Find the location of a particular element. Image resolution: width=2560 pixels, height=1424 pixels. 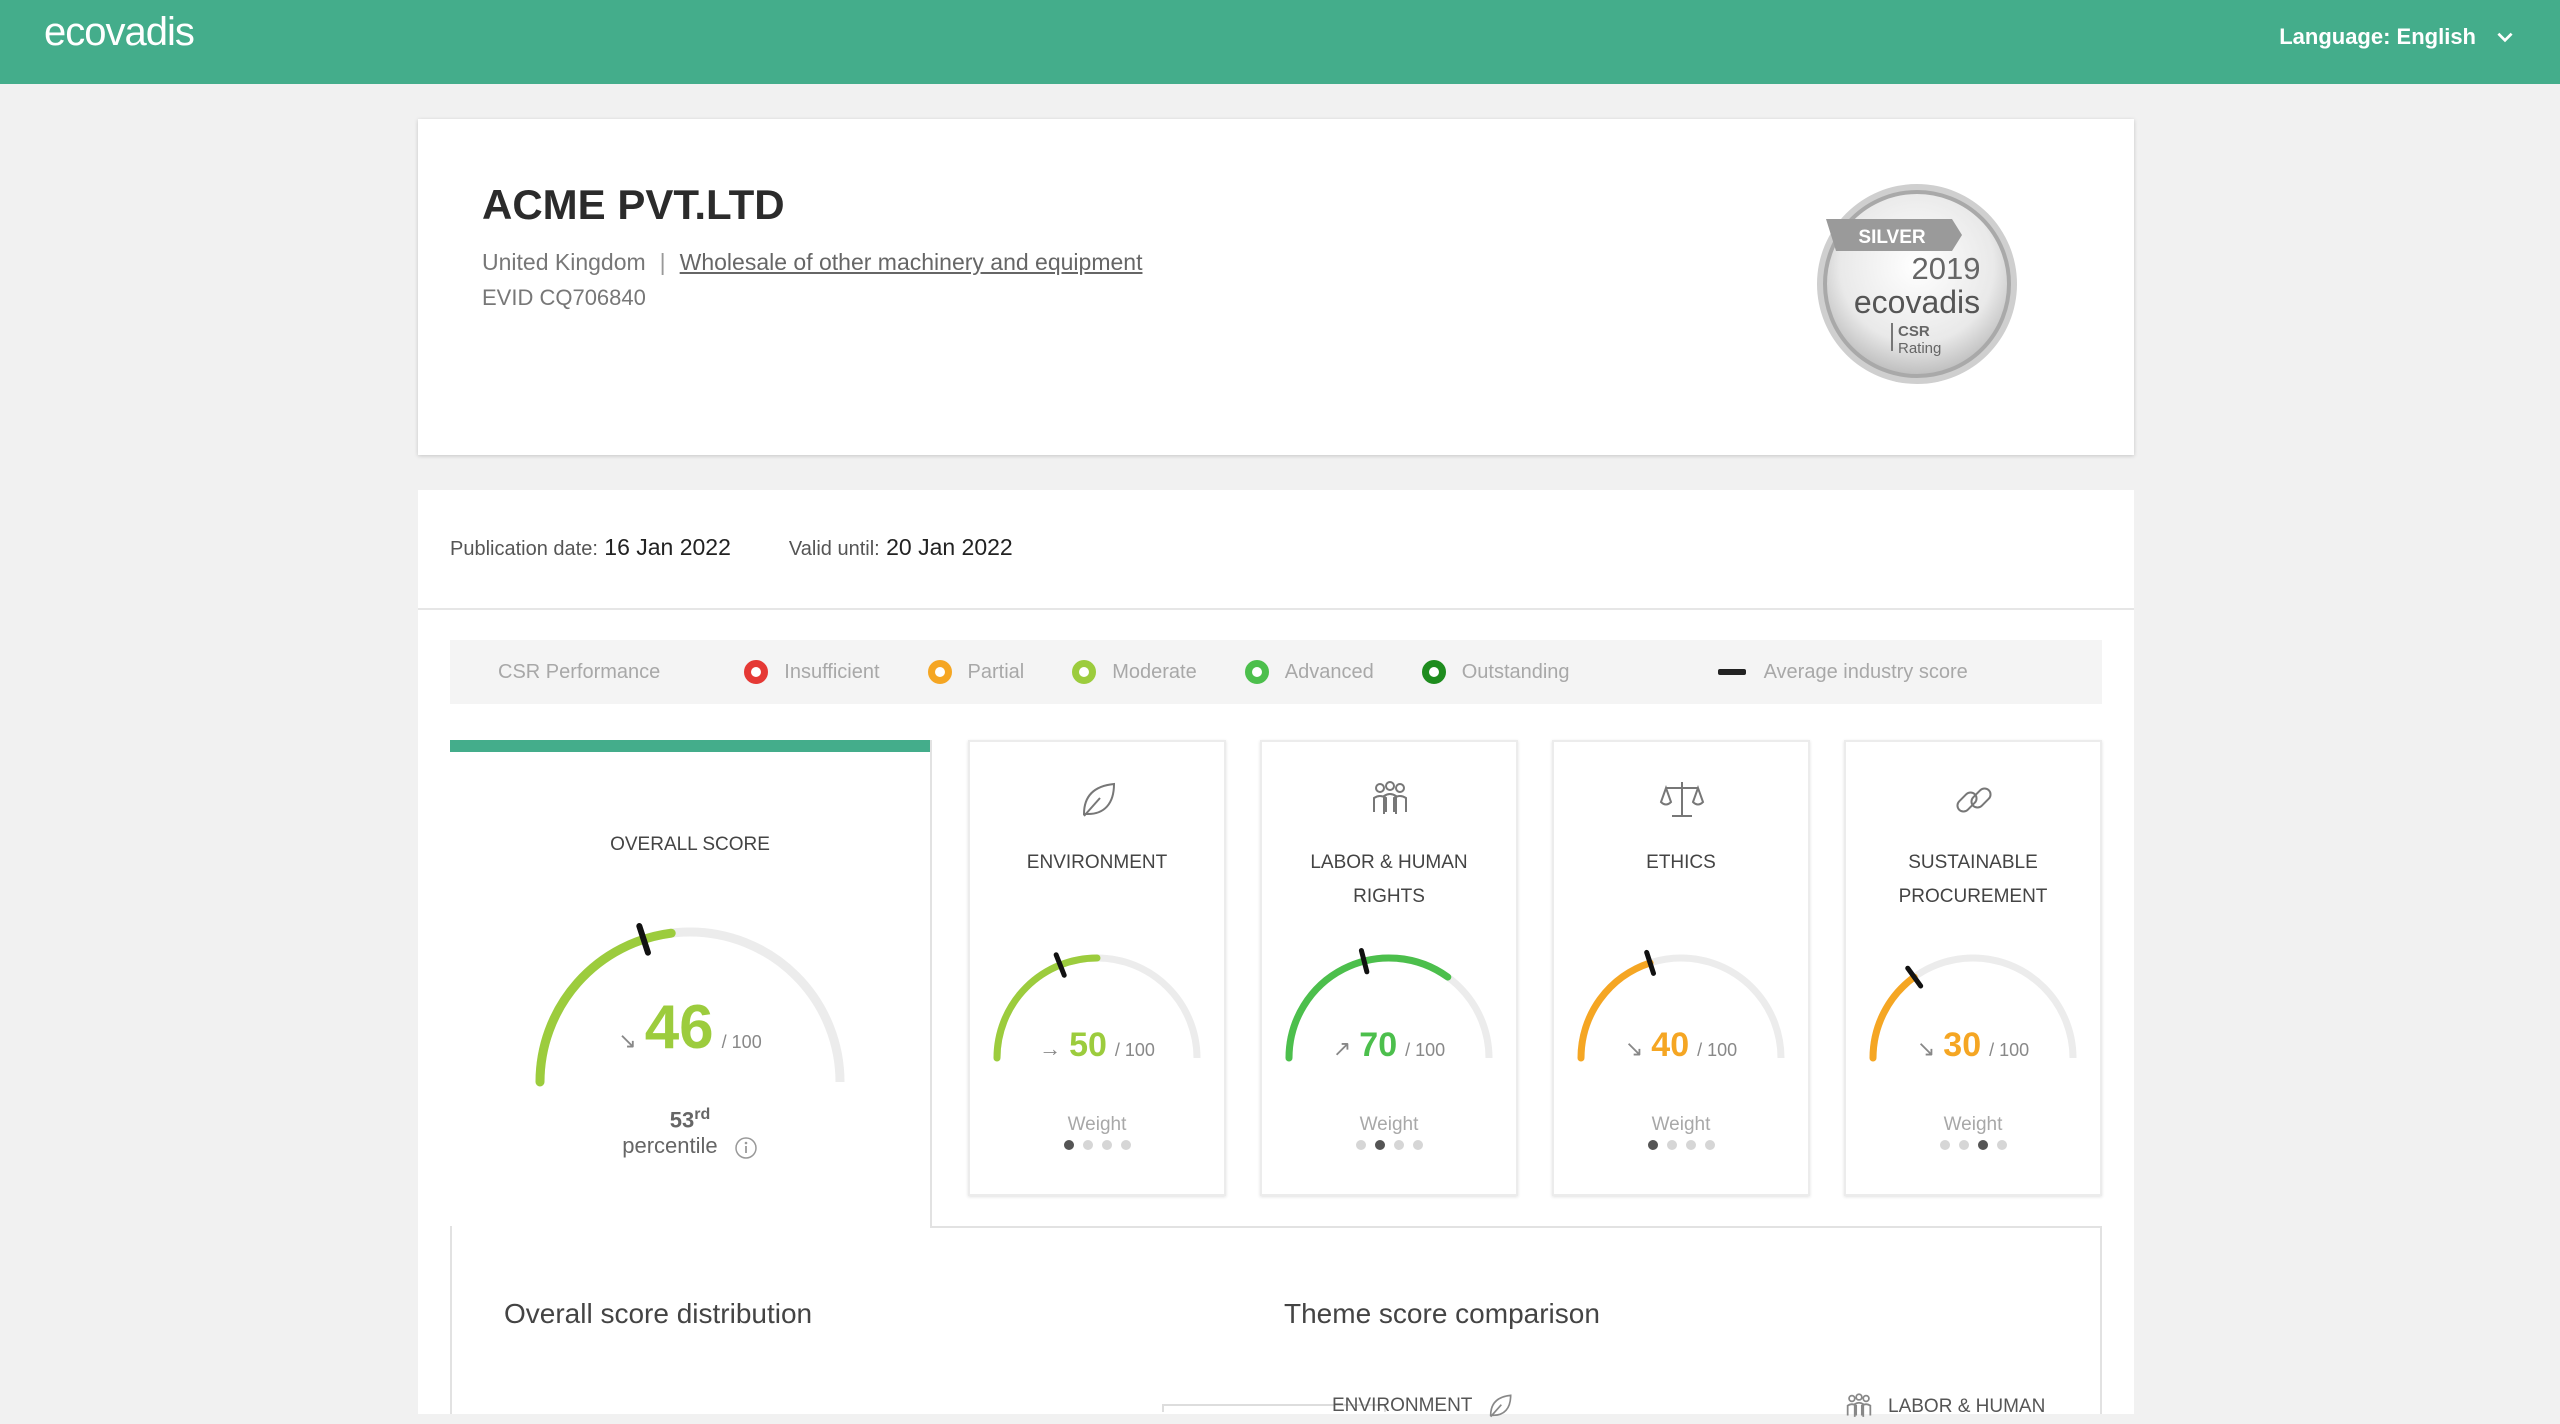

average-marker-icon is located at coordinates (1731, 672).